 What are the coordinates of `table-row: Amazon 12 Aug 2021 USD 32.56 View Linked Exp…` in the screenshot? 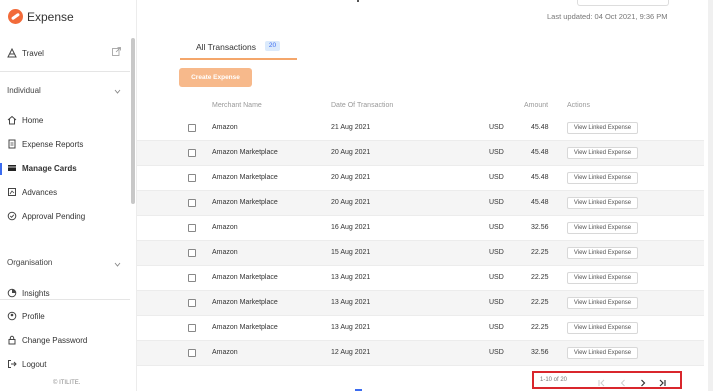 It's located at (420, 353).